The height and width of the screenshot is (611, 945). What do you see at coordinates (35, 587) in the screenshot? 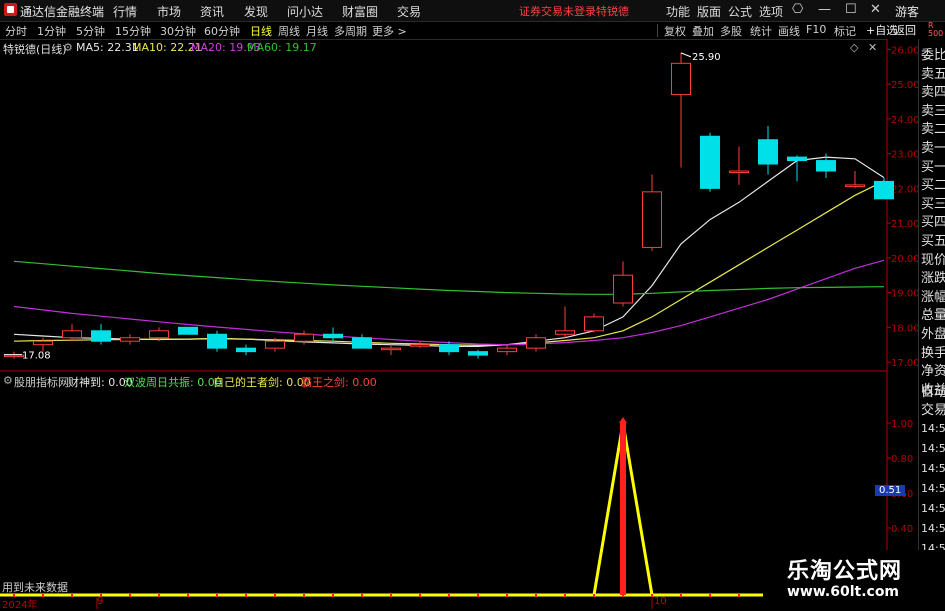
I see `future-data-note: 用到未来数据` at bounding box center [35, 587].